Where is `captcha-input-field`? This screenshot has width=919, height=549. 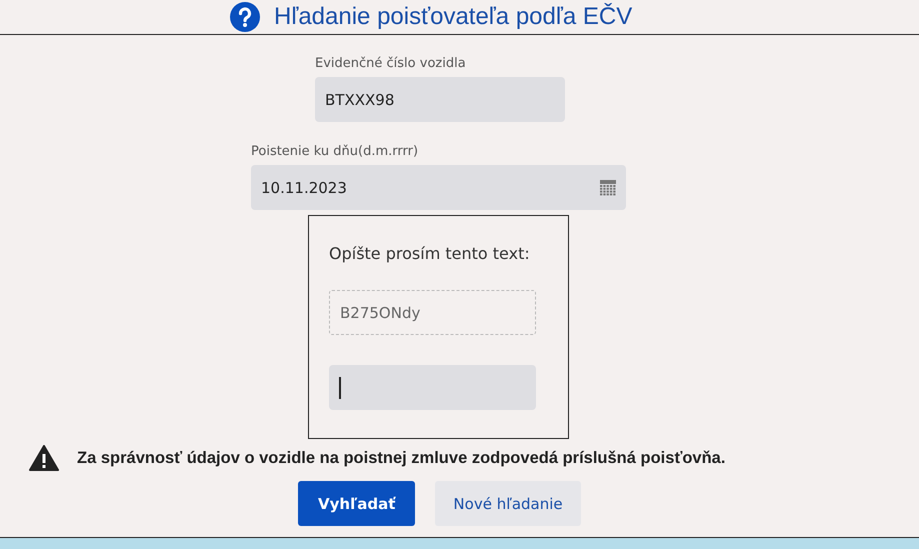
captcha-input-field is located at coordinates (432, 387).